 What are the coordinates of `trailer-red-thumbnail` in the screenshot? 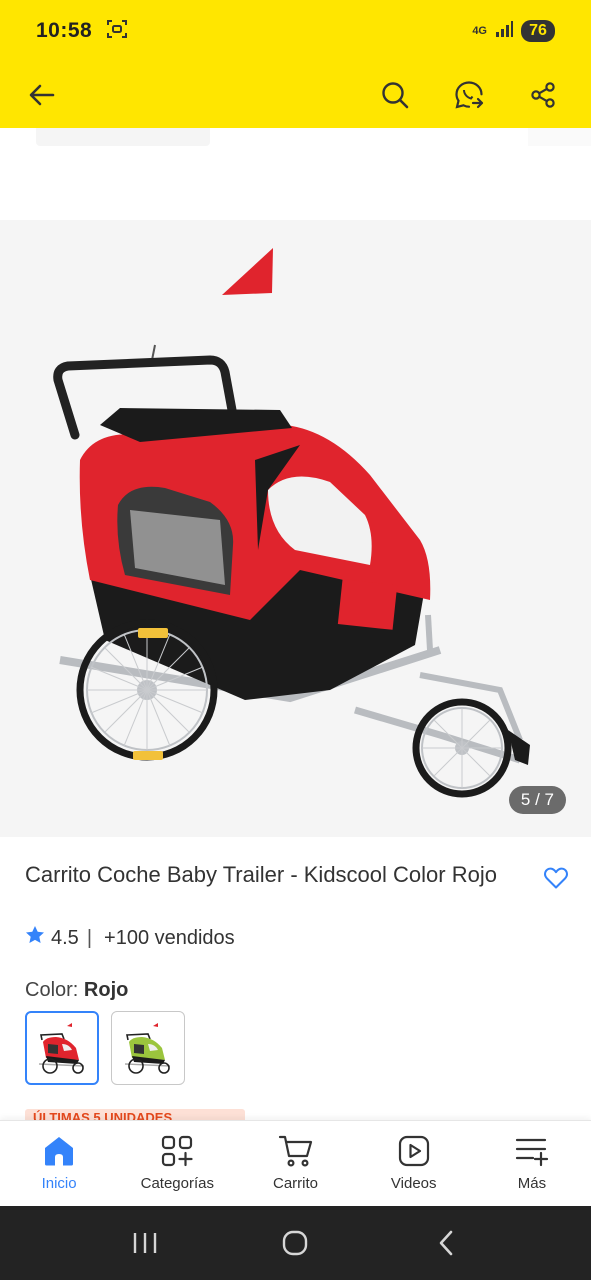 It's located at (61, 1048).